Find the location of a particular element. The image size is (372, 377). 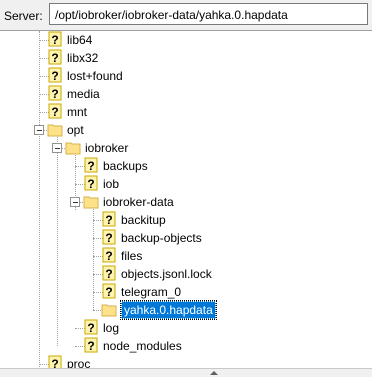

chevron-up-icon is located at coordinates (214, 373).